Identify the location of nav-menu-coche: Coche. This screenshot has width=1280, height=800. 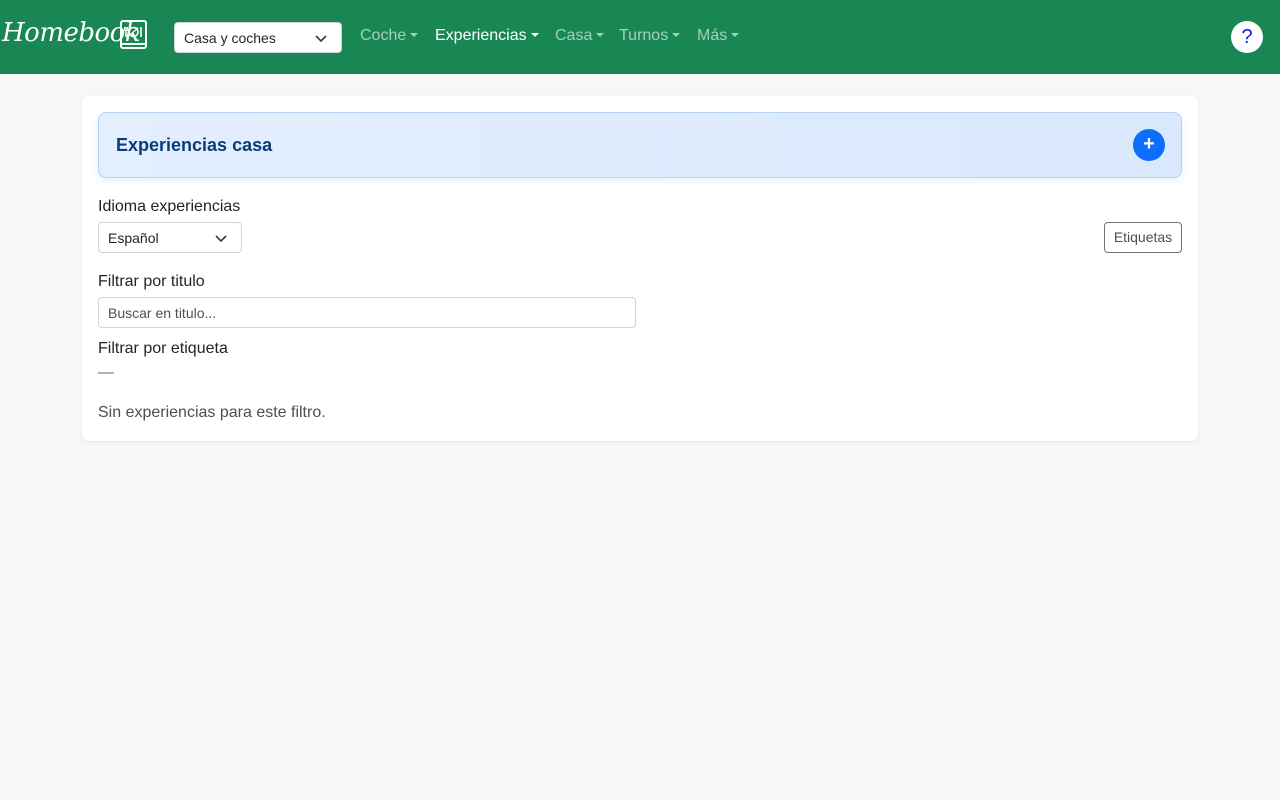
(389, 36).